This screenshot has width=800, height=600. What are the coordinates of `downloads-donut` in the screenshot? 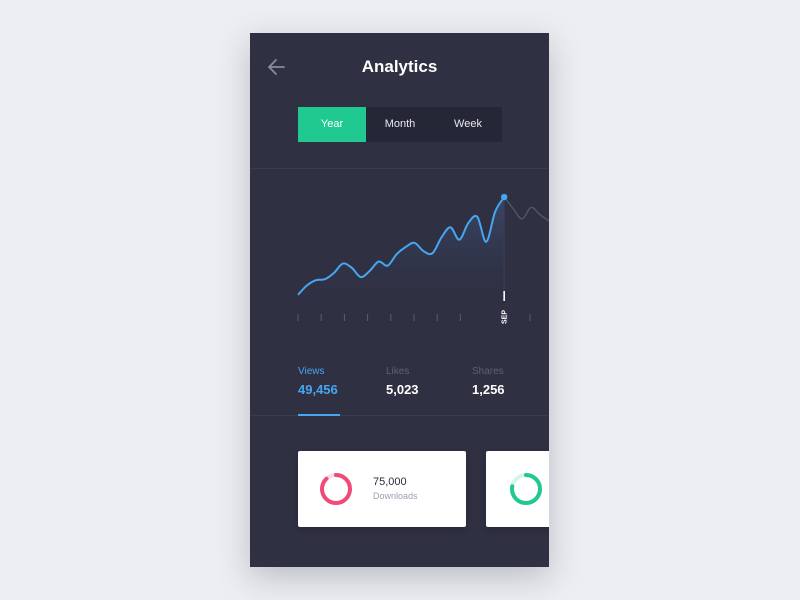 It's located at (336, 489).